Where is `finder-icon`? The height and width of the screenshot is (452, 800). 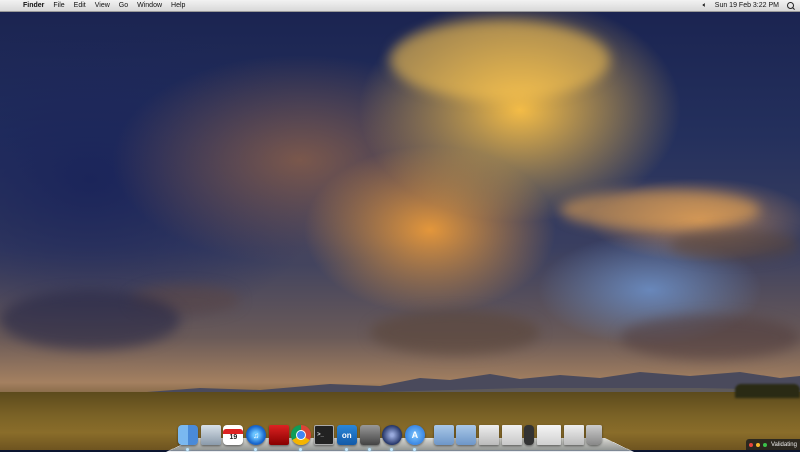 finder-icon is located at coordinates (188, 438).